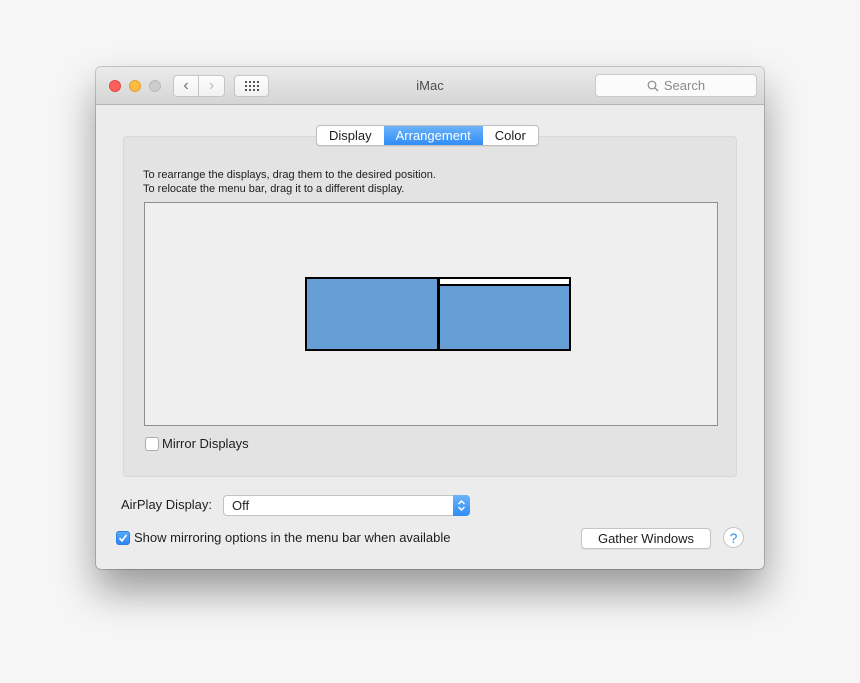  I want to click on menu-bar-handle, so click(504, 282).